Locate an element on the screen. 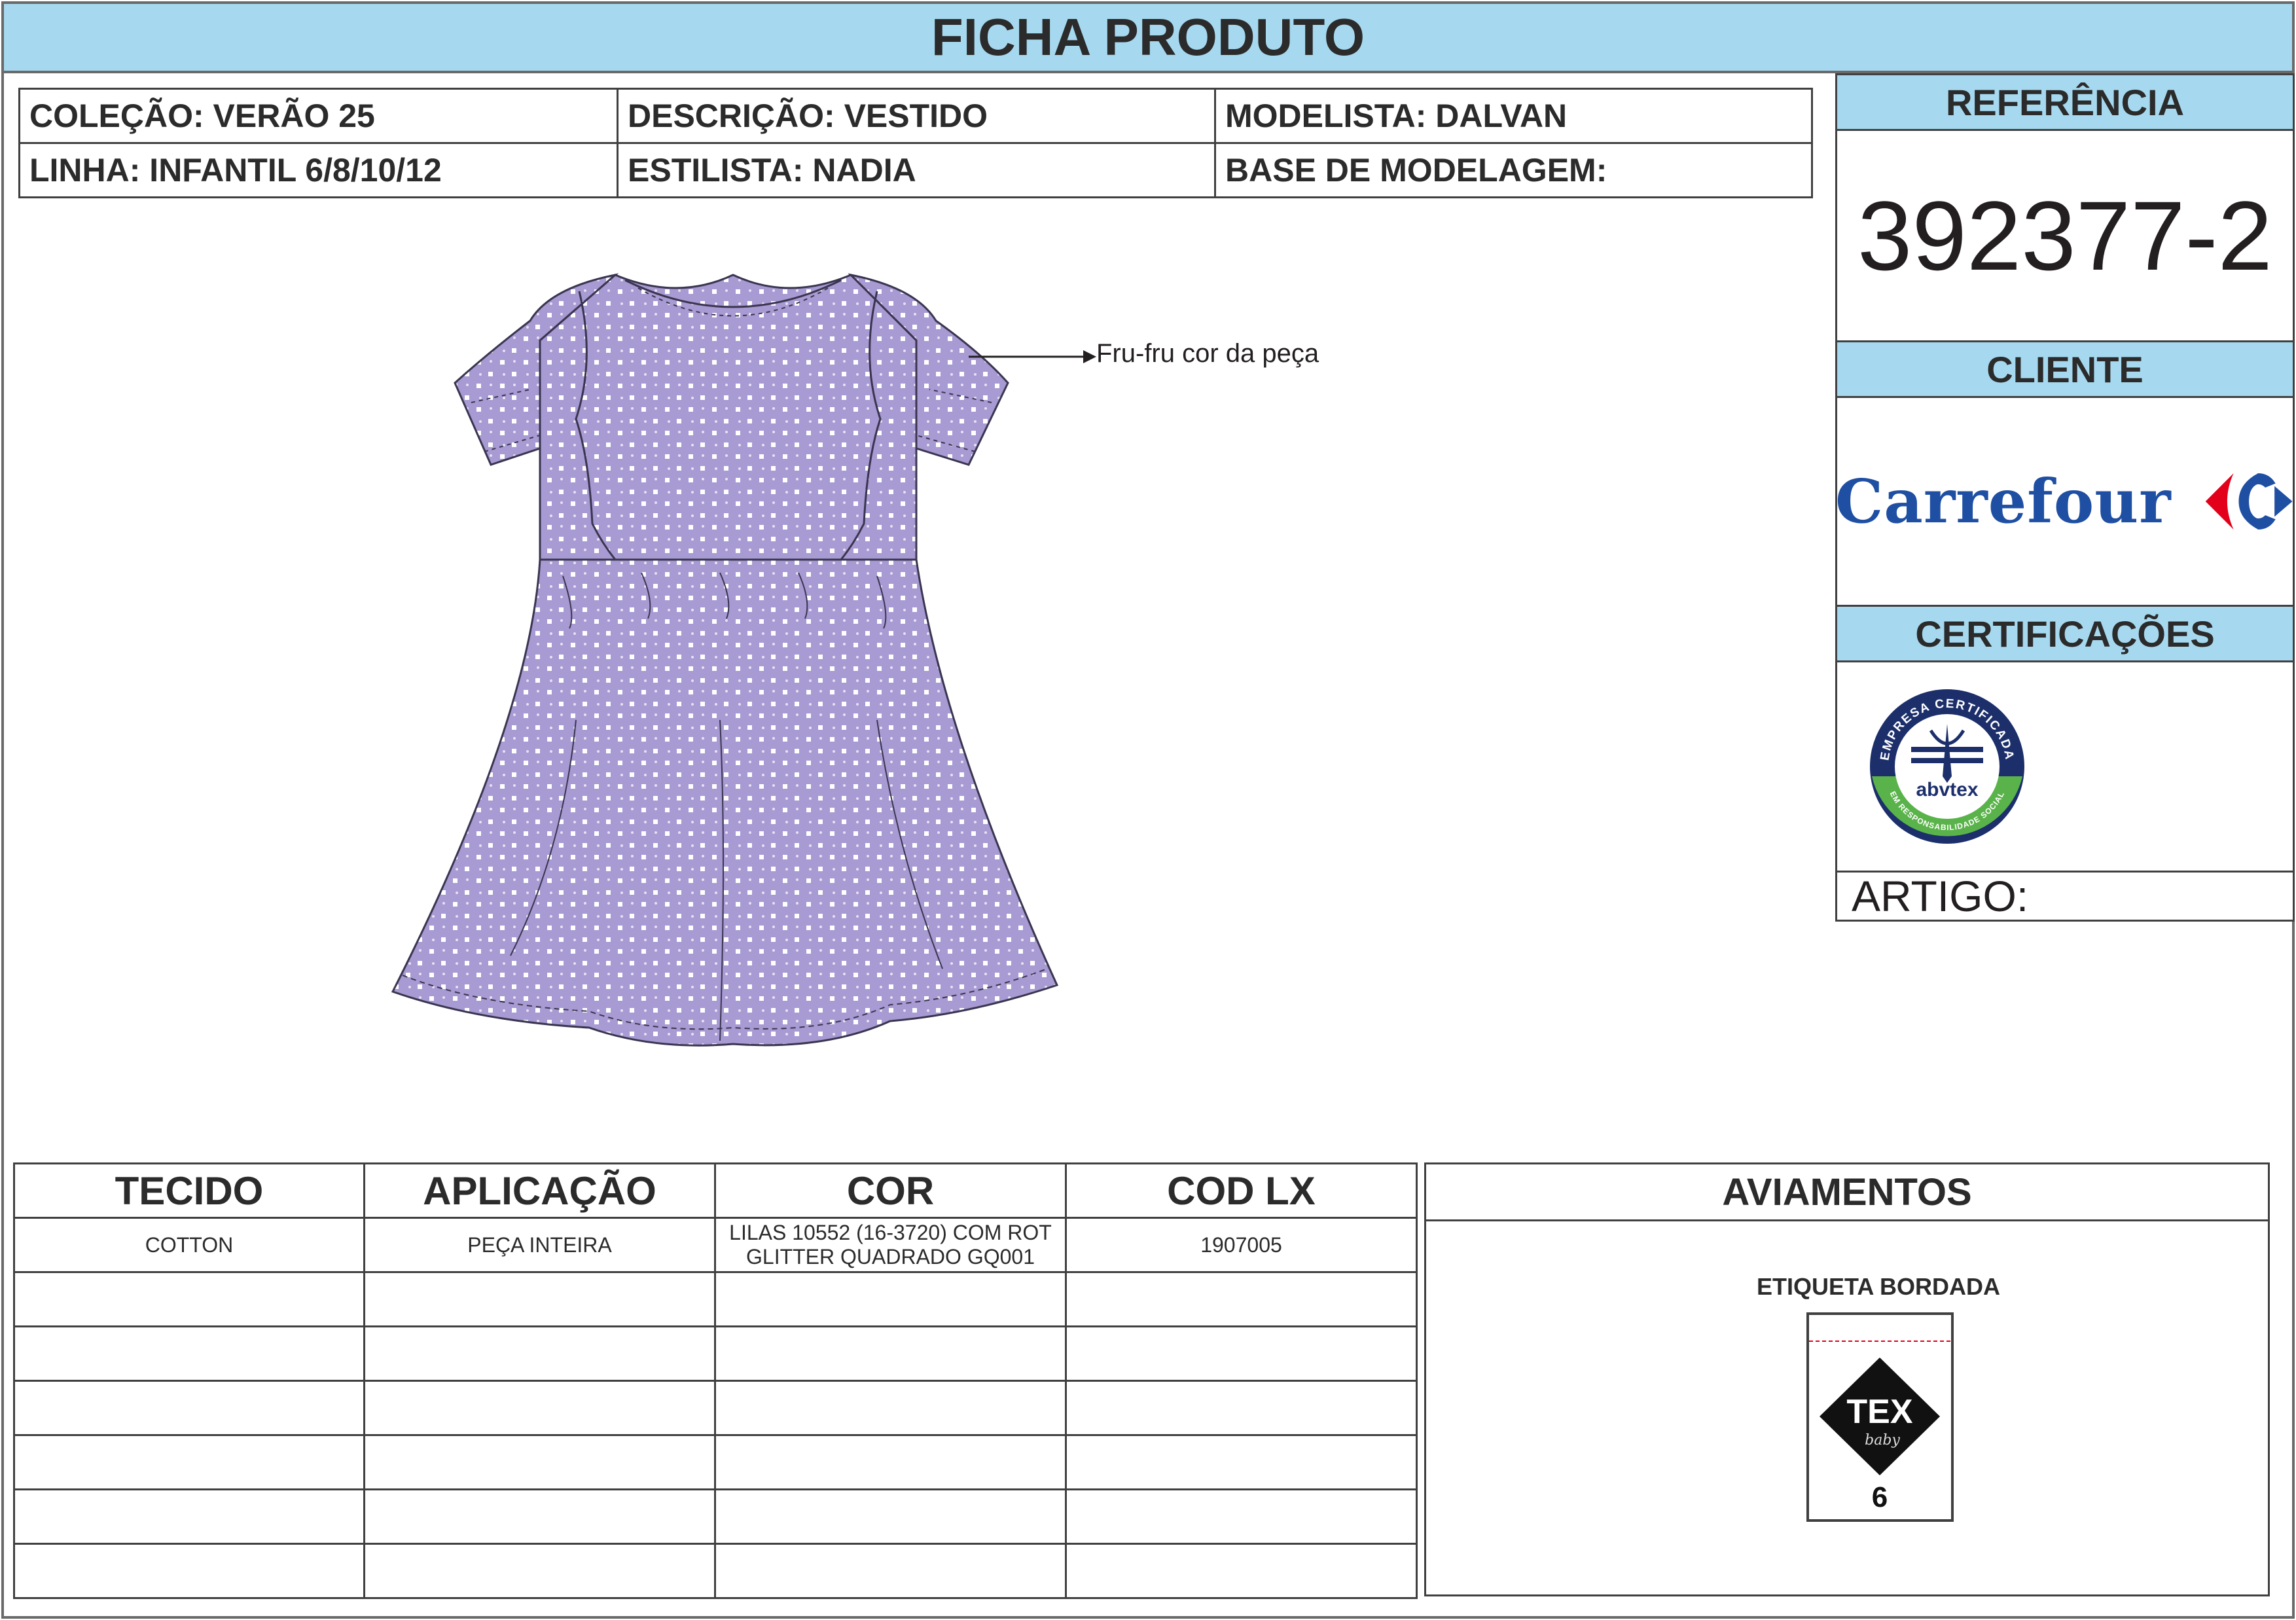 The height and width of the screenshot is (1620, 2296). linha-field: LINHA: INFANTIL 6/8/10/12 is located at coordinates (318, 170).